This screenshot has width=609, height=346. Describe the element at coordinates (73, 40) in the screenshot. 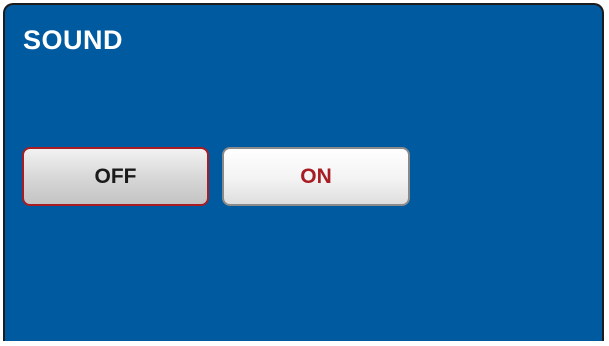

I see `panel-title: SOUND` at that location.